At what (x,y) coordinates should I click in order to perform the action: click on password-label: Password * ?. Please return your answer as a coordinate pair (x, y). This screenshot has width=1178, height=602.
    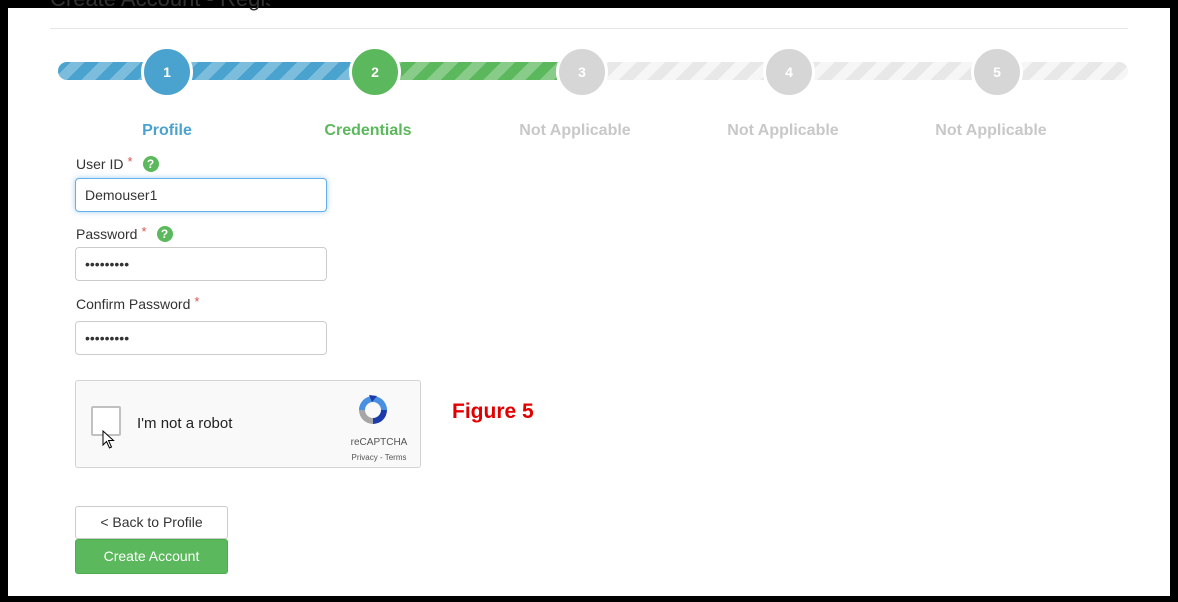
    Looking at the image, I should click on (124, 232).